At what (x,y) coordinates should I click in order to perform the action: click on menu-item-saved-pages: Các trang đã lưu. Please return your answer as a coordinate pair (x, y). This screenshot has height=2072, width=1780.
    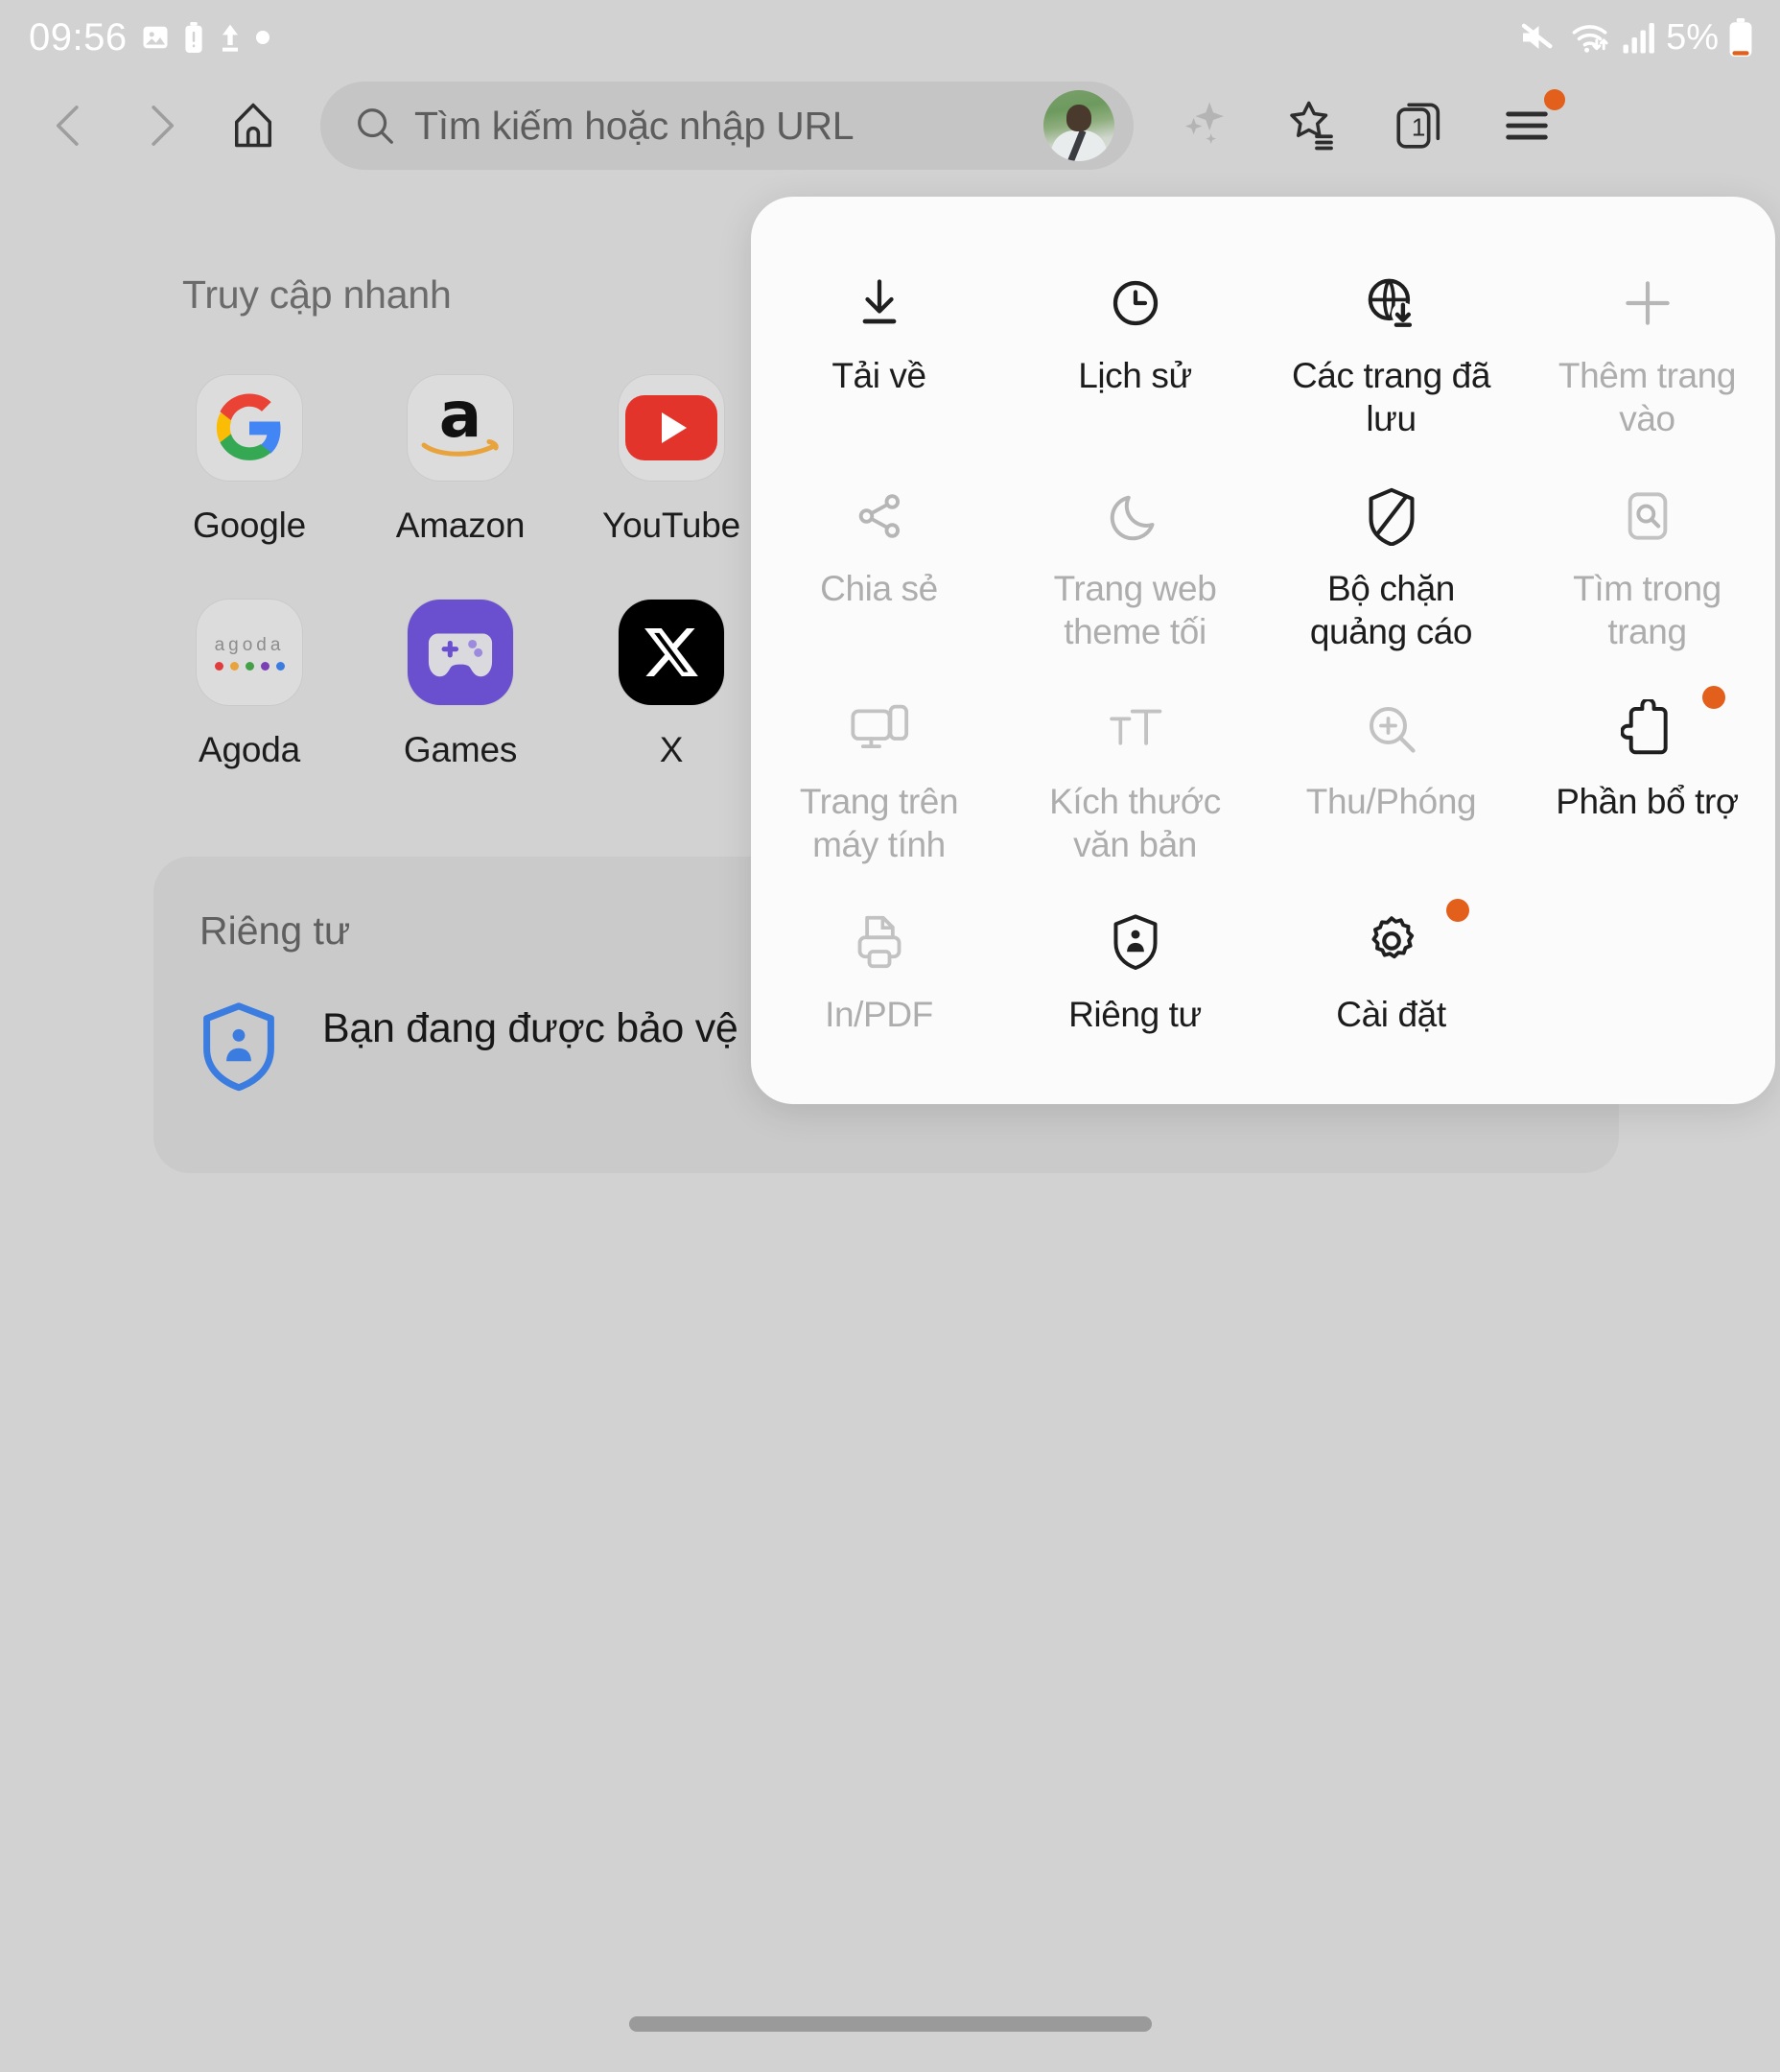
    Looking at the image, I should click on (1391, 353).